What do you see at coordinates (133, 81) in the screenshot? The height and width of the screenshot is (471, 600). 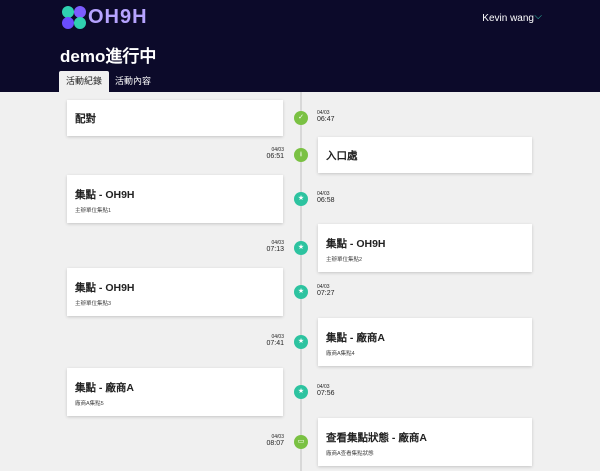 I see `tab-activity-content: 活動內容` at bounding box center [133, 81].